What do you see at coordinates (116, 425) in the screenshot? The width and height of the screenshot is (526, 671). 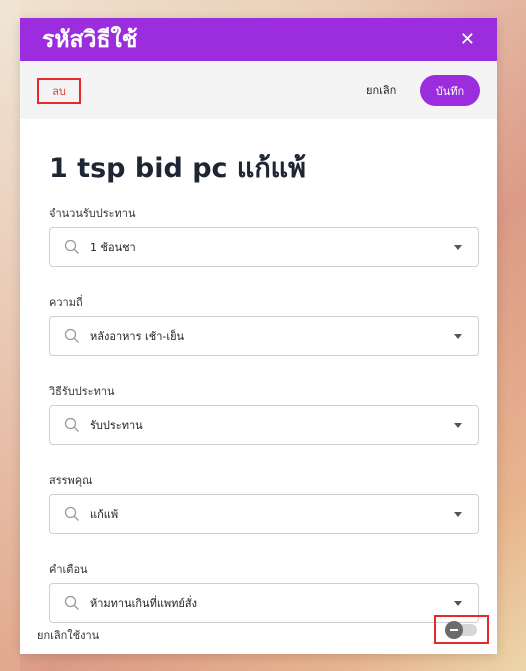 I see `select-value: รับประทาน` at bounding box center [116, 425].